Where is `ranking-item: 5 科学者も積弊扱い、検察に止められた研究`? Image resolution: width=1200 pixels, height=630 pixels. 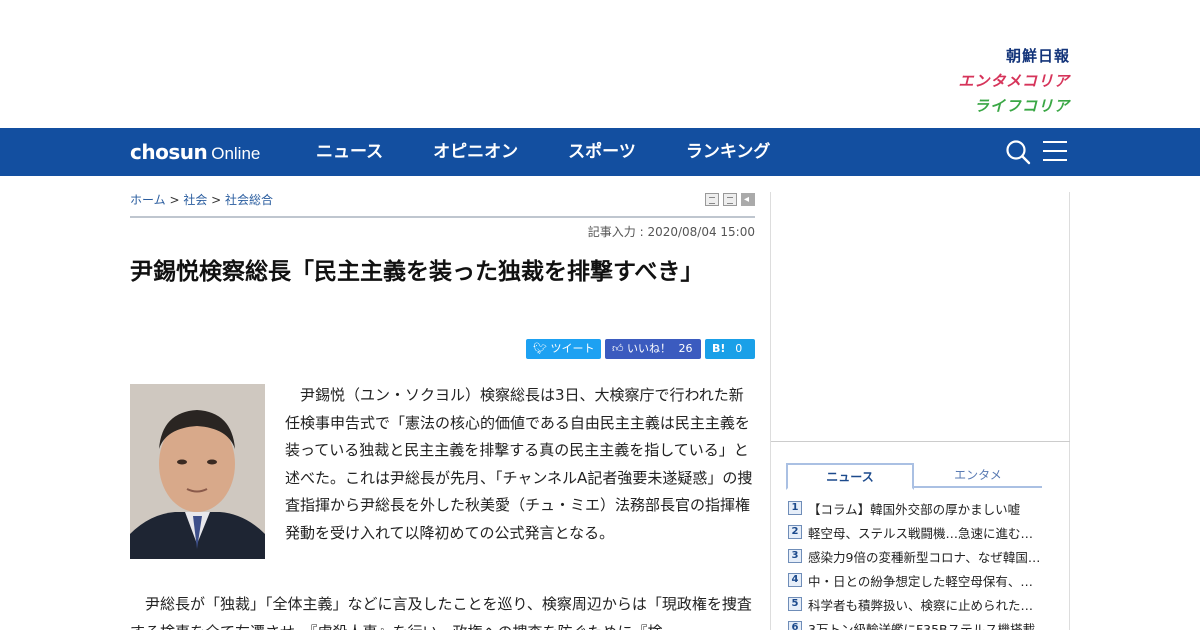
ranking-item: 5 科学者も積弊扱い、検察に止められた研究 is located at coordinates (918, 604).